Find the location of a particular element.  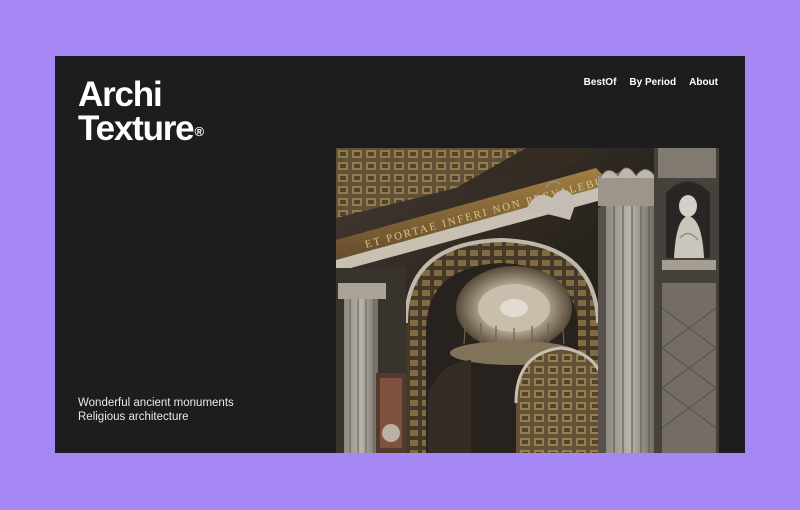

caption-line-2: Religious architecture is located at coordinates (133, 417).